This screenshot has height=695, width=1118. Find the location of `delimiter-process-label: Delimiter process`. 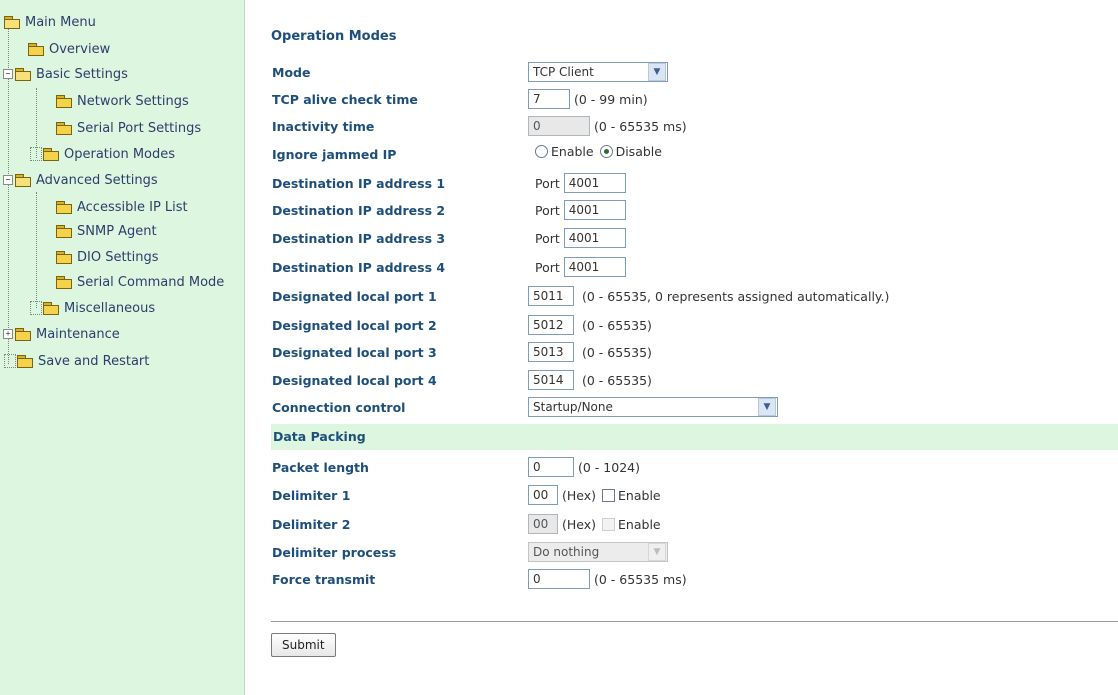

delimiter-process-label: Delimiter process is located at coordinates (334, 552).